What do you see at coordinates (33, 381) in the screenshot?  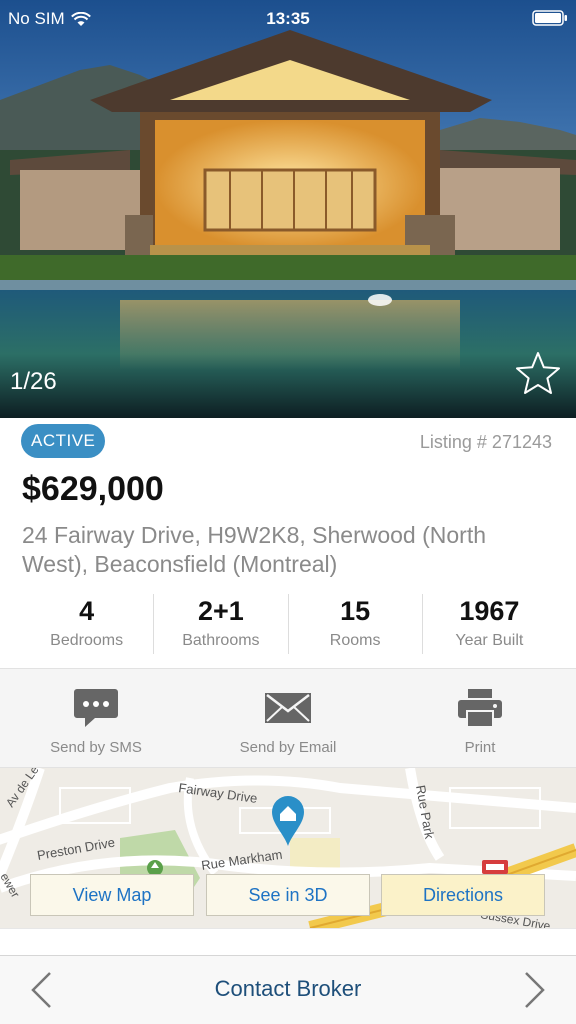 I see `photo-counter: 1/26` at bounding box center [33, 381].